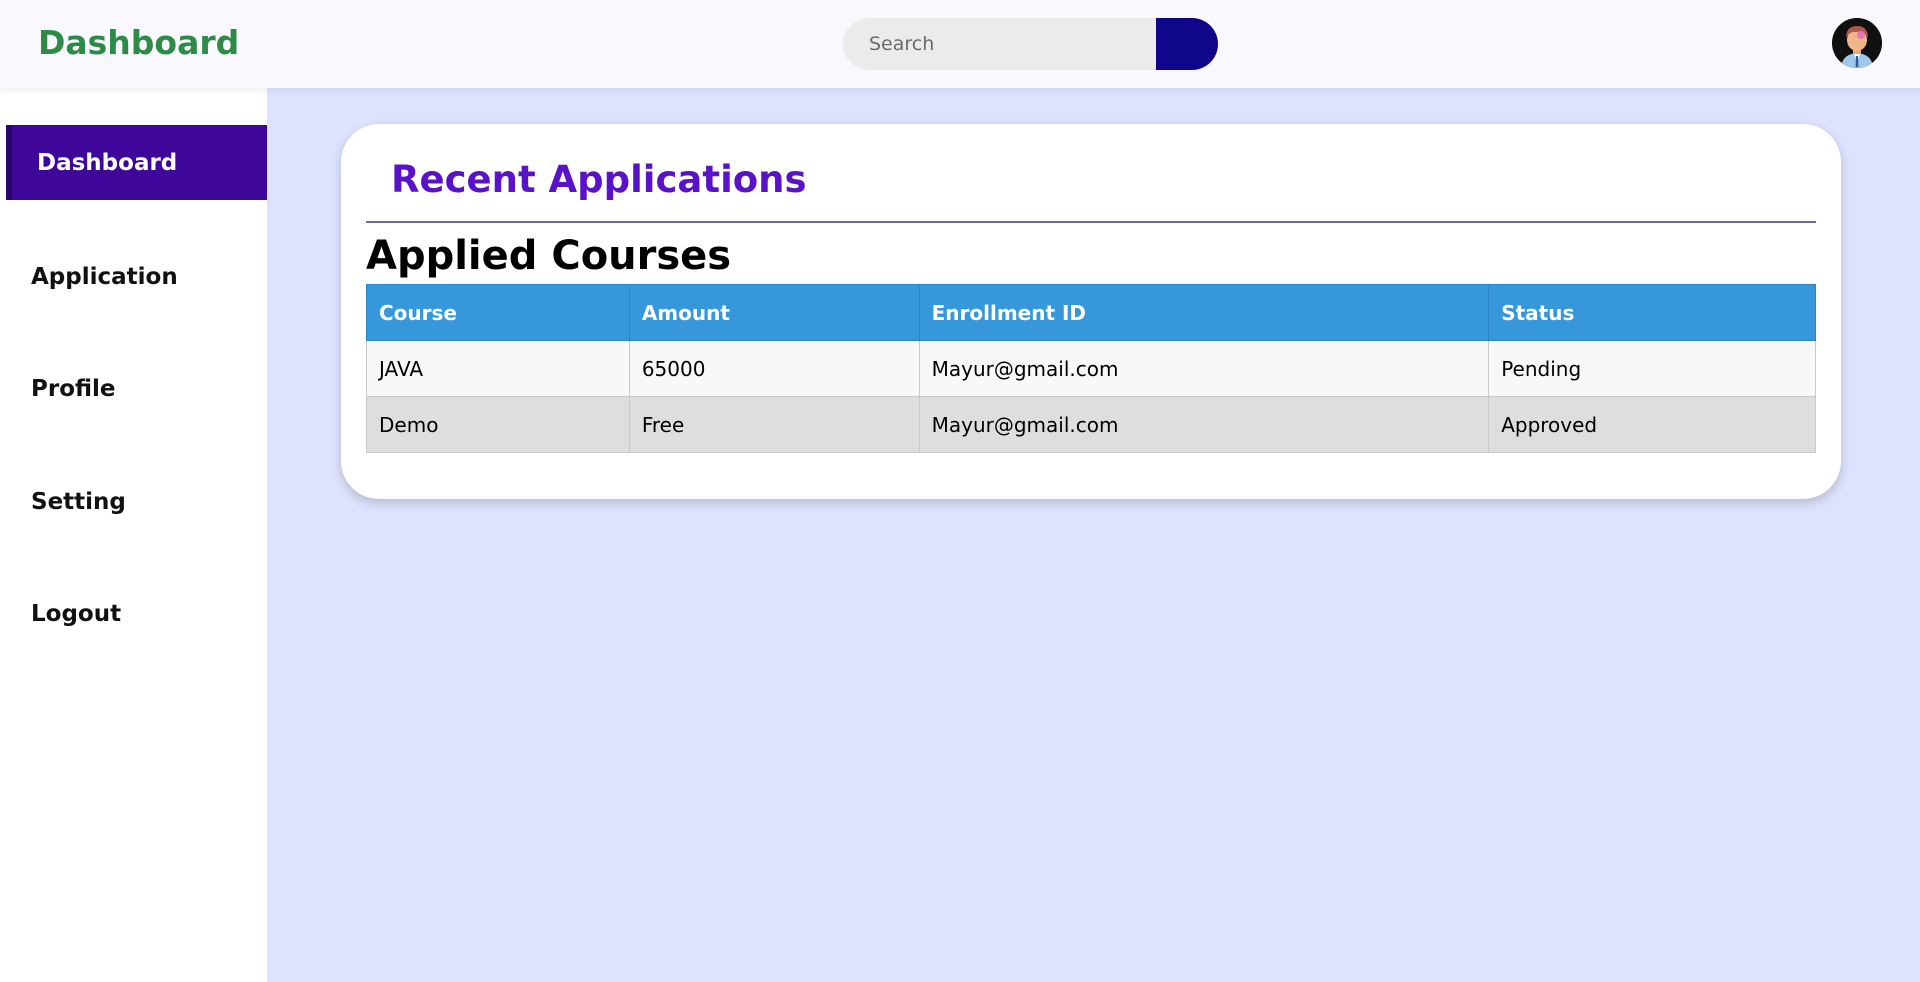 The height and width of the screenshot is (982, 1920). Describe the element at coordinates (774, 312) in the screenshot. I see `column-header-amount: Amount` at that location.